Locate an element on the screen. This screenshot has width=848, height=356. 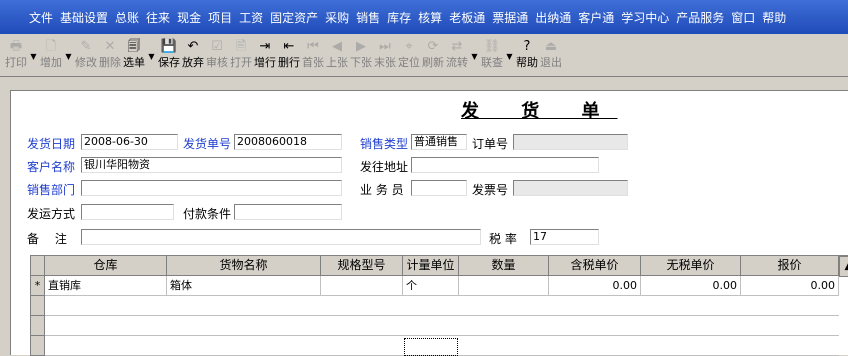
dept-field is located at coordinates (211, 188).